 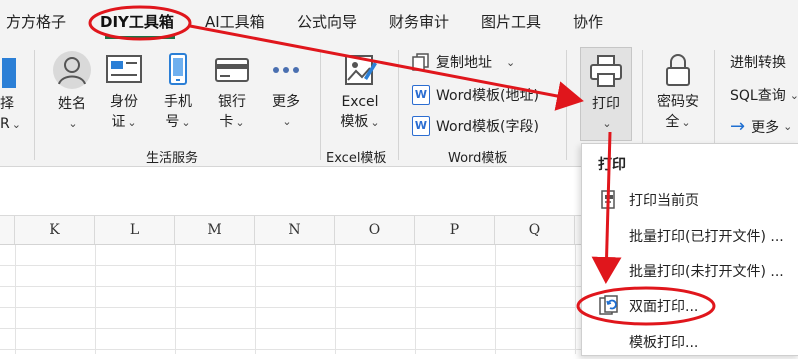 I want to click on name-button: 姓名 ⌄, so click(x=72, y=92).